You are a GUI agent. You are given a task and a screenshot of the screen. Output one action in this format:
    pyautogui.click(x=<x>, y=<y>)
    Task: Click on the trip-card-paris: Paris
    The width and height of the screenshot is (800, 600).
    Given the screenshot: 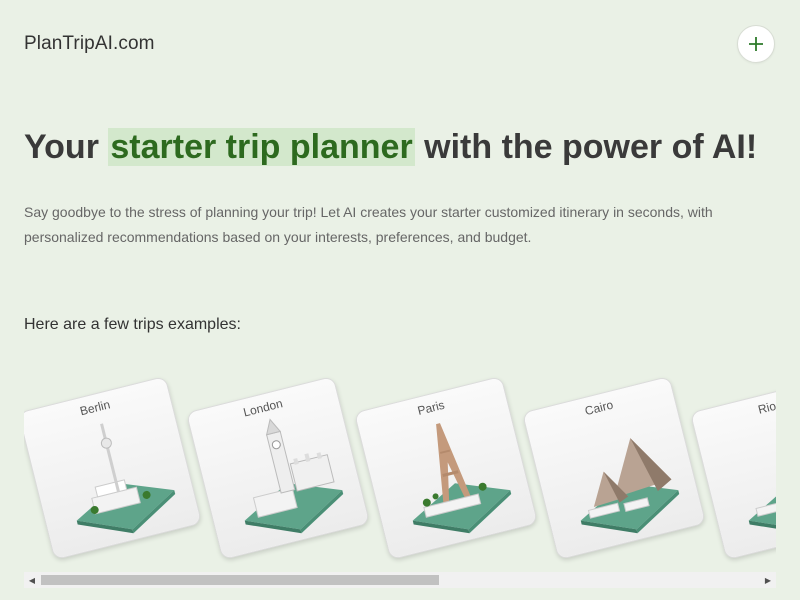 What is the action you would take?
    pyautogui.click(x=446, y=468)
    